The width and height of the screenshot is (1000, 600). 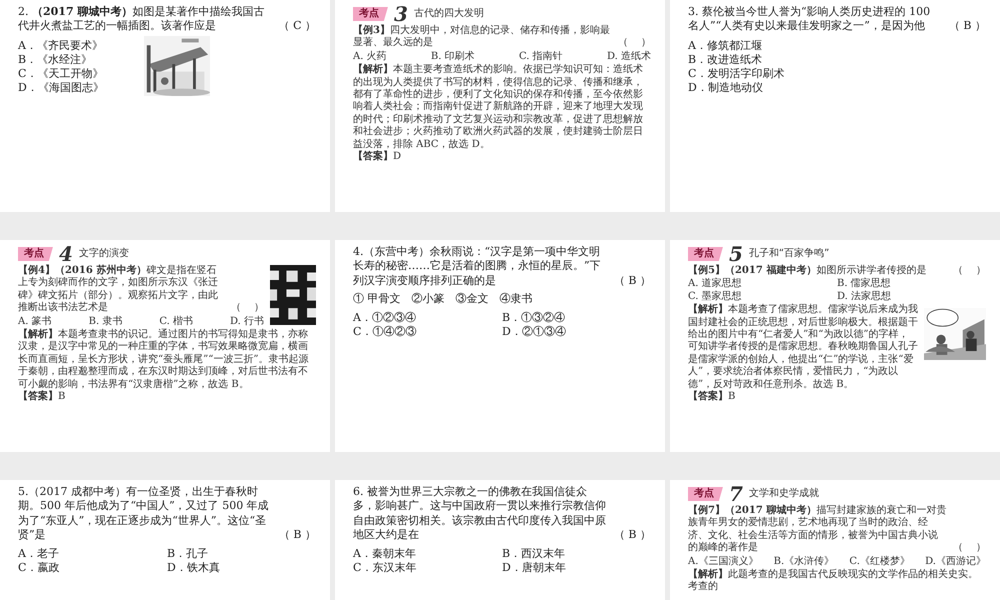 I want to click on slide: 6. 被誉为世界三大宗教之一的佛教在我国信徒众多，影响甚广。这与中国政府一贯以来推行宗教信仰自由政策密切相关。该宗教由古代印度传入我国中原地区大约是在 （ B ） A．秦朝末年 B．西汉末年 C．东汉末年 D．唐朝末年, so click(x=500, y=540).